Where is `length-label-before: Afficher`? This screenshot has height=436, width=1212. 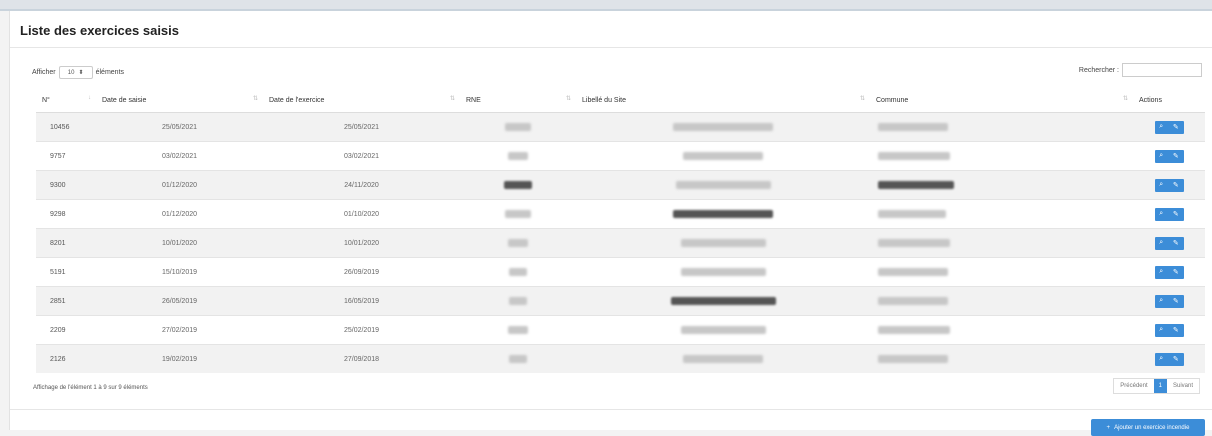 length-label-before: Afficher is located at coordinates (44, 72).